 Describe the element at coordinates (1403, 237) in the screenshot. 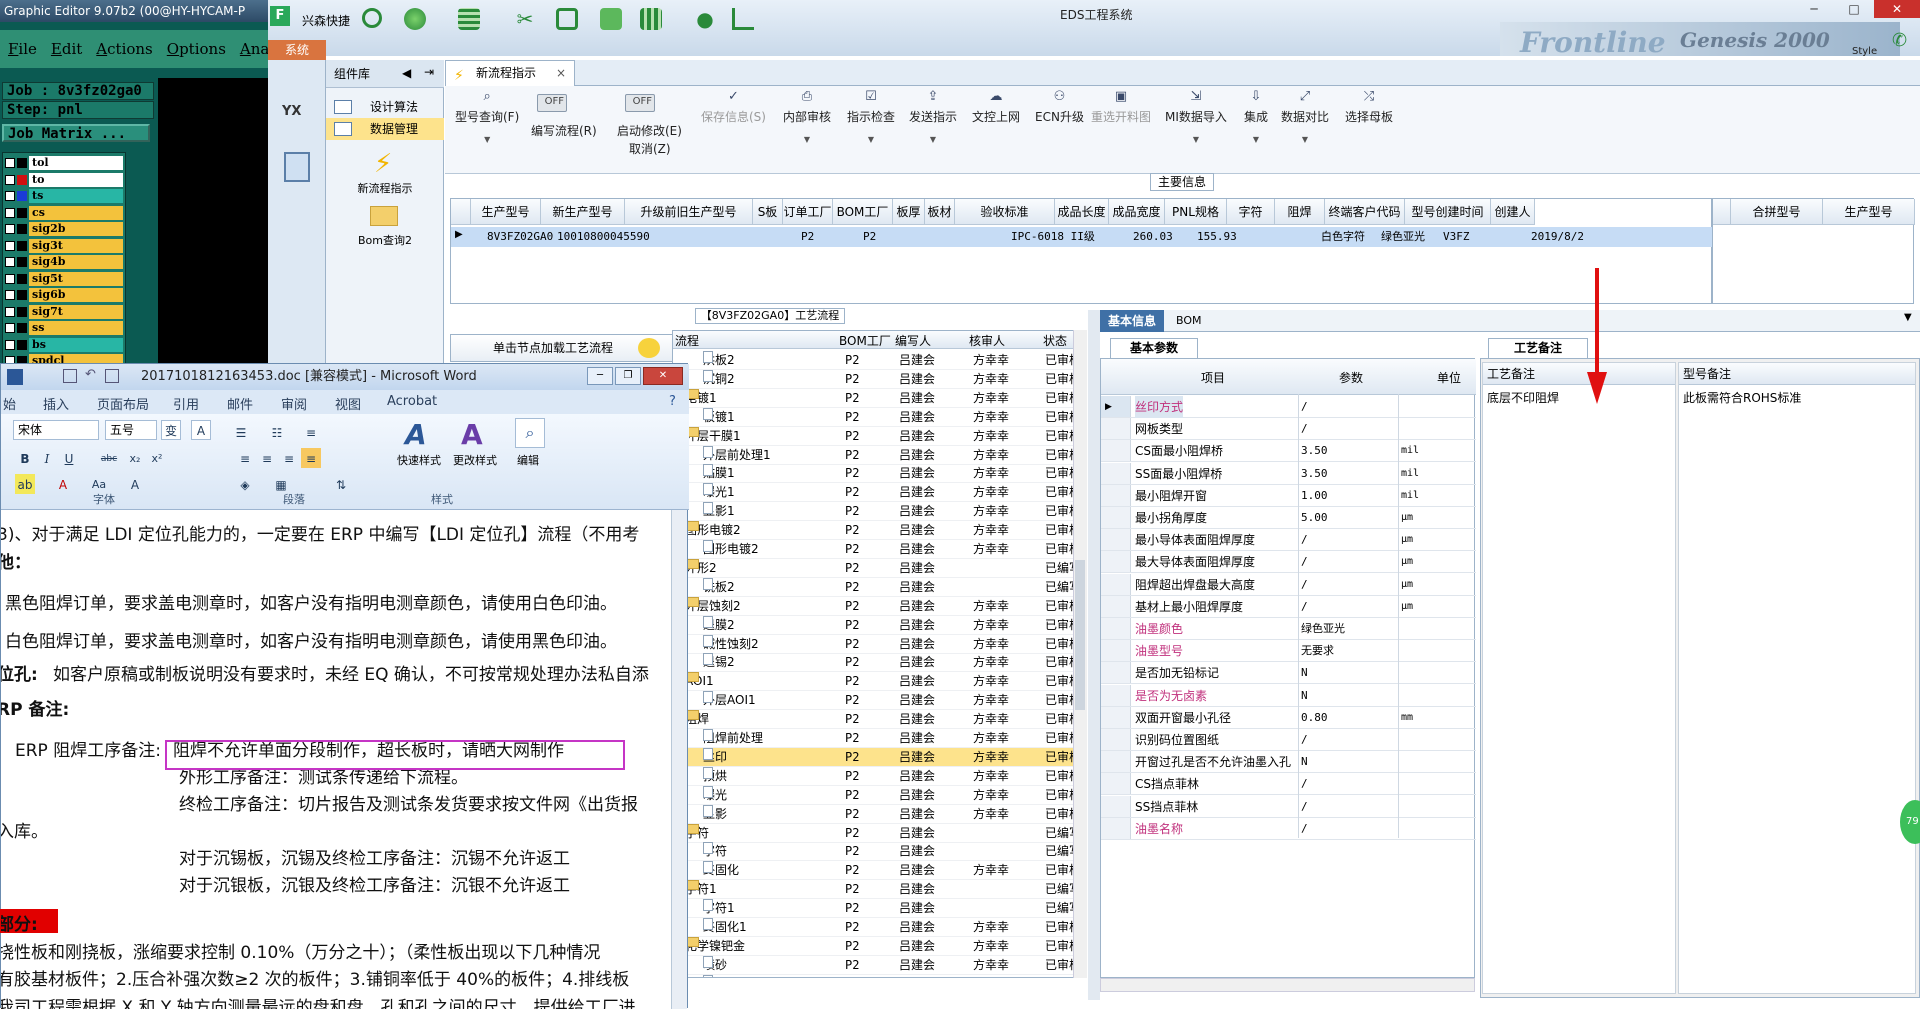

I see `cell-mask: 绿色亚光` at that location.